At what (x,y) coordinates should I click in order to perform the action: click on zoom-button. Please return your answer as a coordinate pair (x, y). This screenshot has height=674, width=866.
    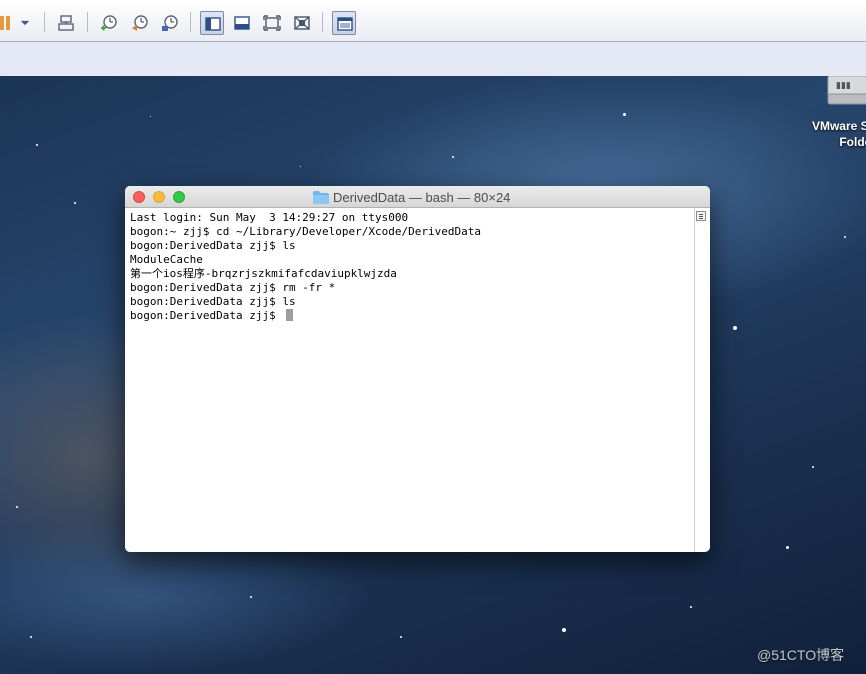
    Looking at the image, I should click on (179, 197).